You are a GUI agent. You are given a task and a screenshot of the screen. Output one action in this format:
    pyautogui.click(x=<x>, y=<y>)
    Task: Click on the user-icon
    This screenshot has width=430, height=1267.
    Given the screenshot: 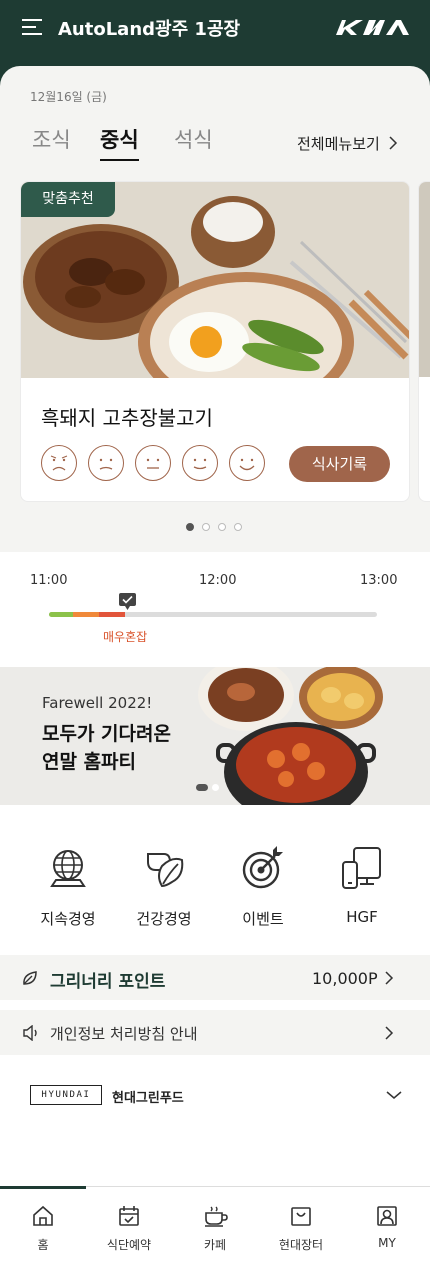 What is the action you would take?
    pyautogui.click(x=387, y=1216)
    